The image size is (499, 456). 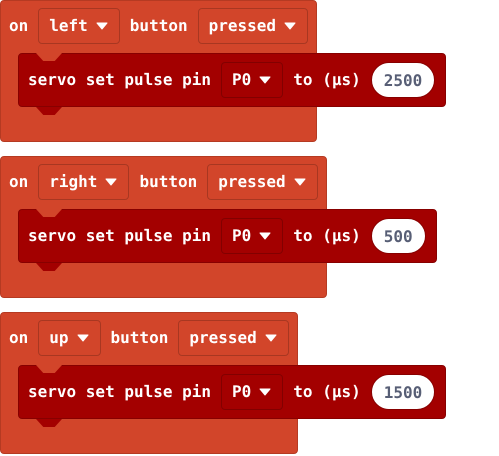 What do you see at coordinates (403, 392) in the screenshot?
I see `number-field: 1500` at bounding box center [403, 392].